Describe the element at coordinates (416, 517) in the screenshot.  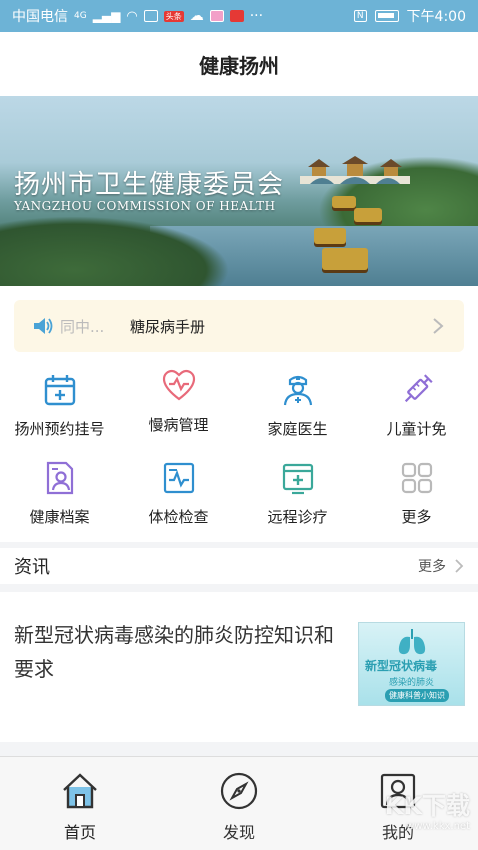
I see `service-label: 更多` at that location.